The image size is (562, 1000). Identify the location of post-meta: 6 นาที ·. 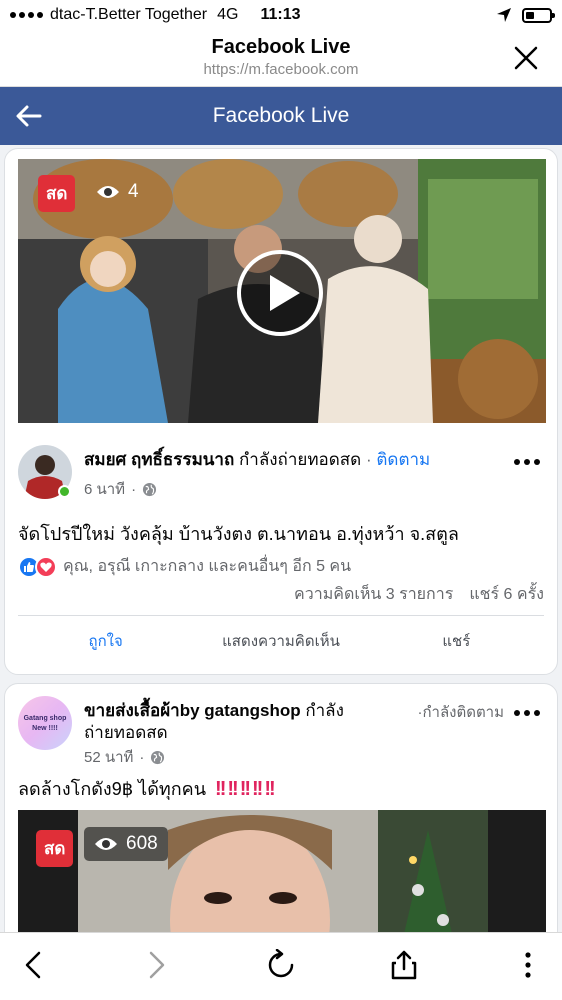
(120, 489).